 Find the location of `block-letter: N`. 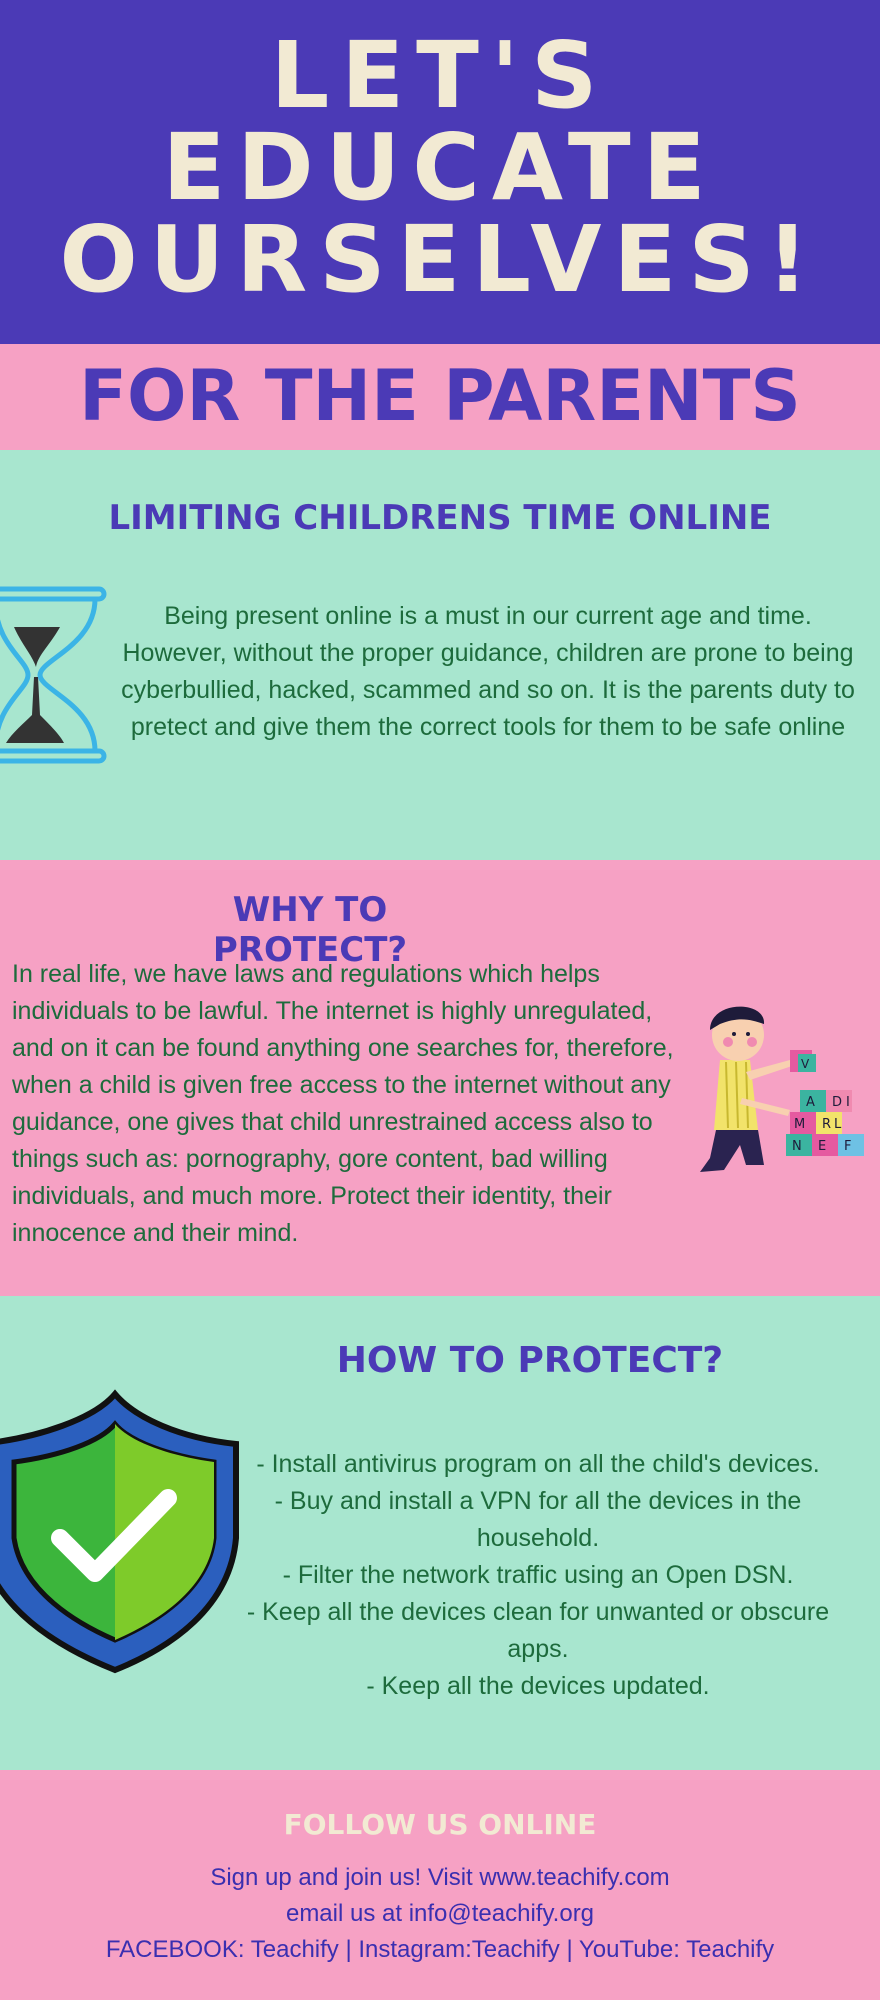

block-letter: N is located at coordinates (797, 1146).